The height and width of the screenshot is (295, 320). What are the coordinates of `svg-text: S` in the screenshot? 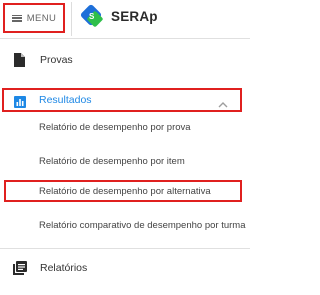 It's located at (92, 16).